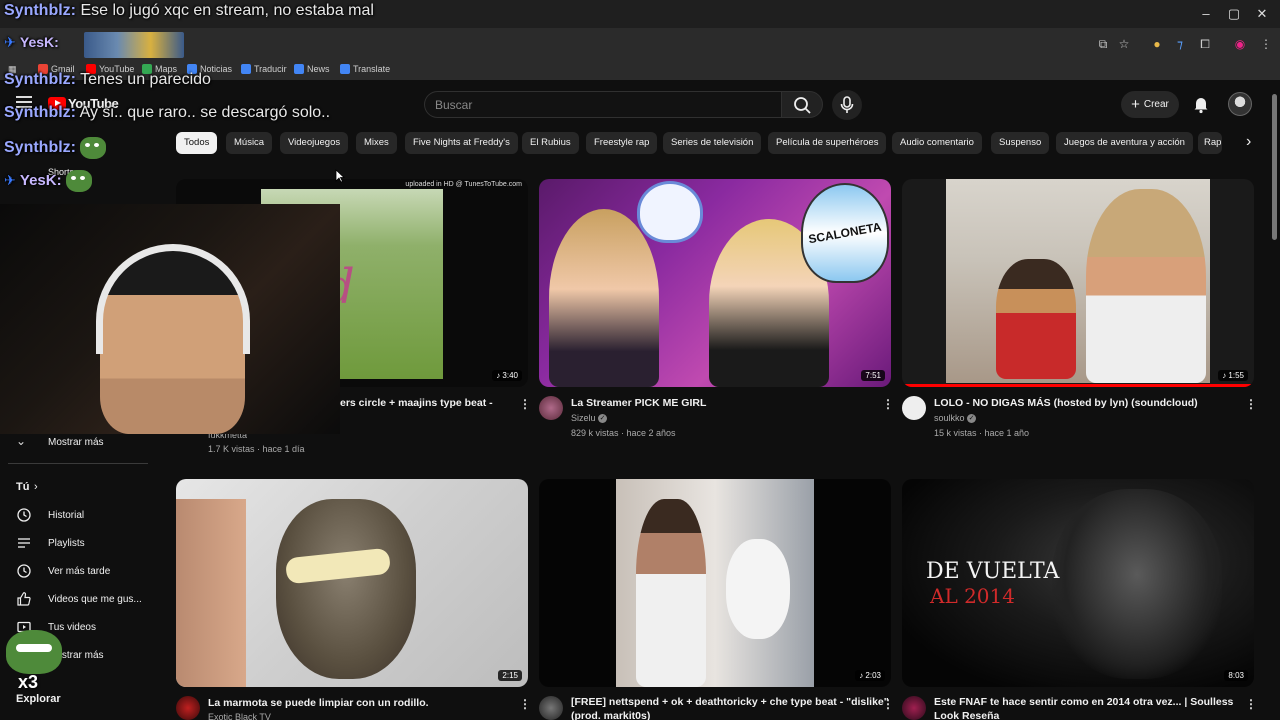  What do you see at coordinates (75, 515) in the screenshot?
I see `sidebar-item-historial: Historial` at bounding box center [75, 515].